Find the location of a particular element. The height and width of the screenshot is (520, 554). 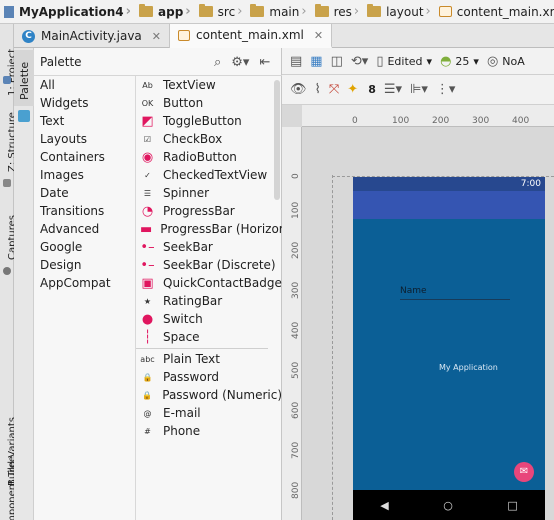

recents-nav-icon: □ is located at coordinates (512, 505).